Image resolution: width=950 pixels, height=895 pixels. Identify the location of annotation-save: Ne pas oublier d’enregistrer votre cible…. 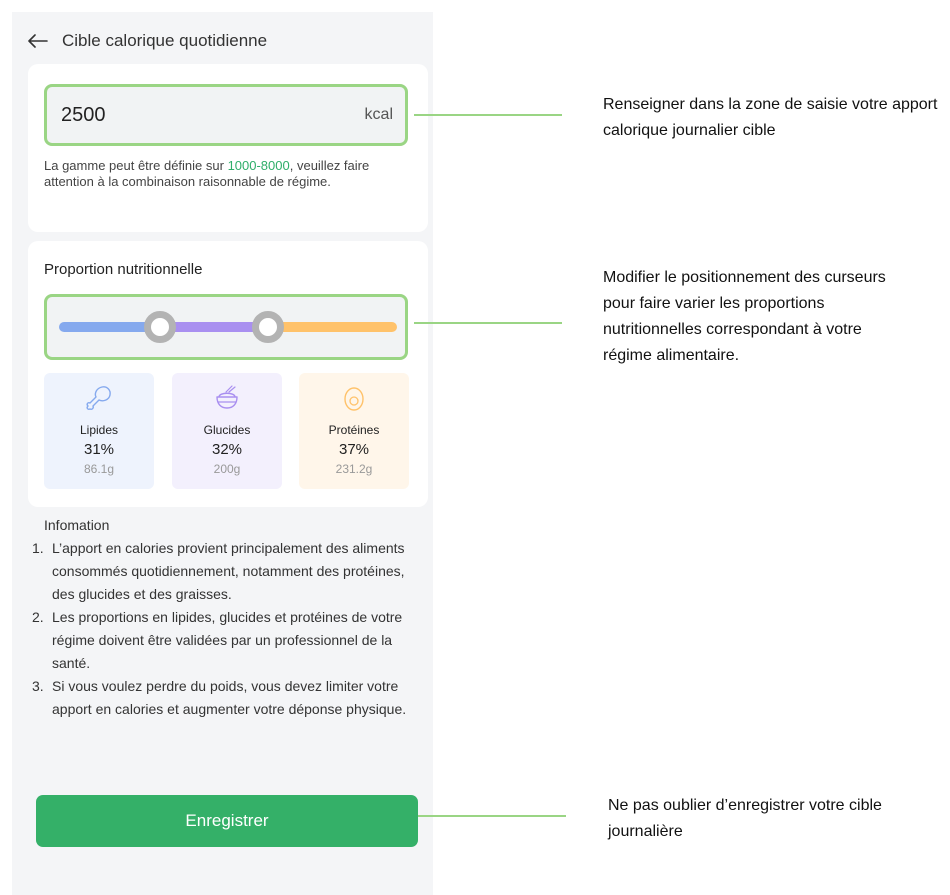
(745, 818).